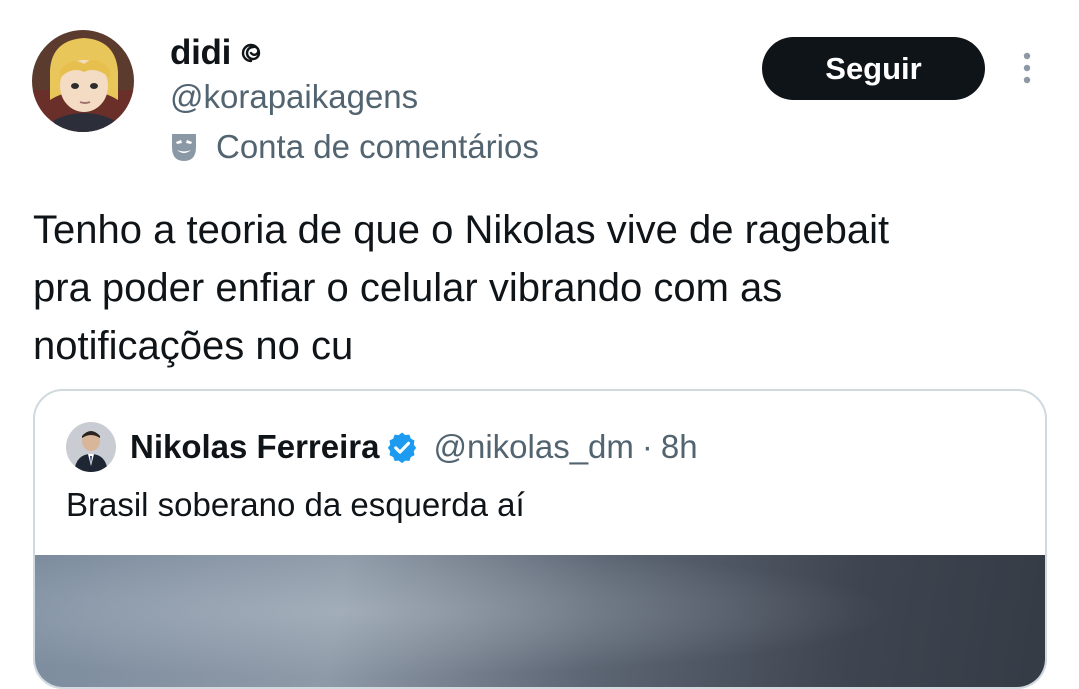  Describe the element at coordinates (251, 53) in the screenshot. I see `swirl-icon` at that location.